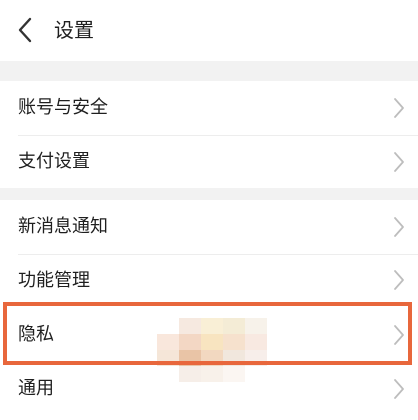 This screenshot has height=420, width=418. Describe the element at coordinates (209, 227) in the screenshot. I see `settings-item-notifications: 新消息通知` at that location.